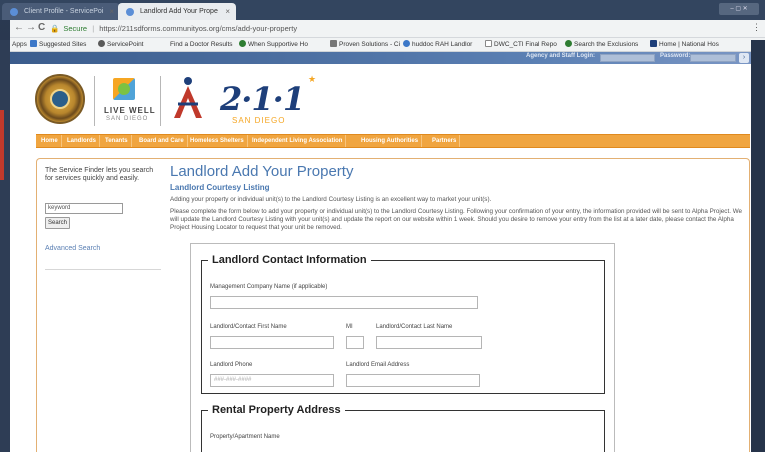 The image size is (765, 452). I want to click on browser-menu-icon: ⋮, so click(756, 27).